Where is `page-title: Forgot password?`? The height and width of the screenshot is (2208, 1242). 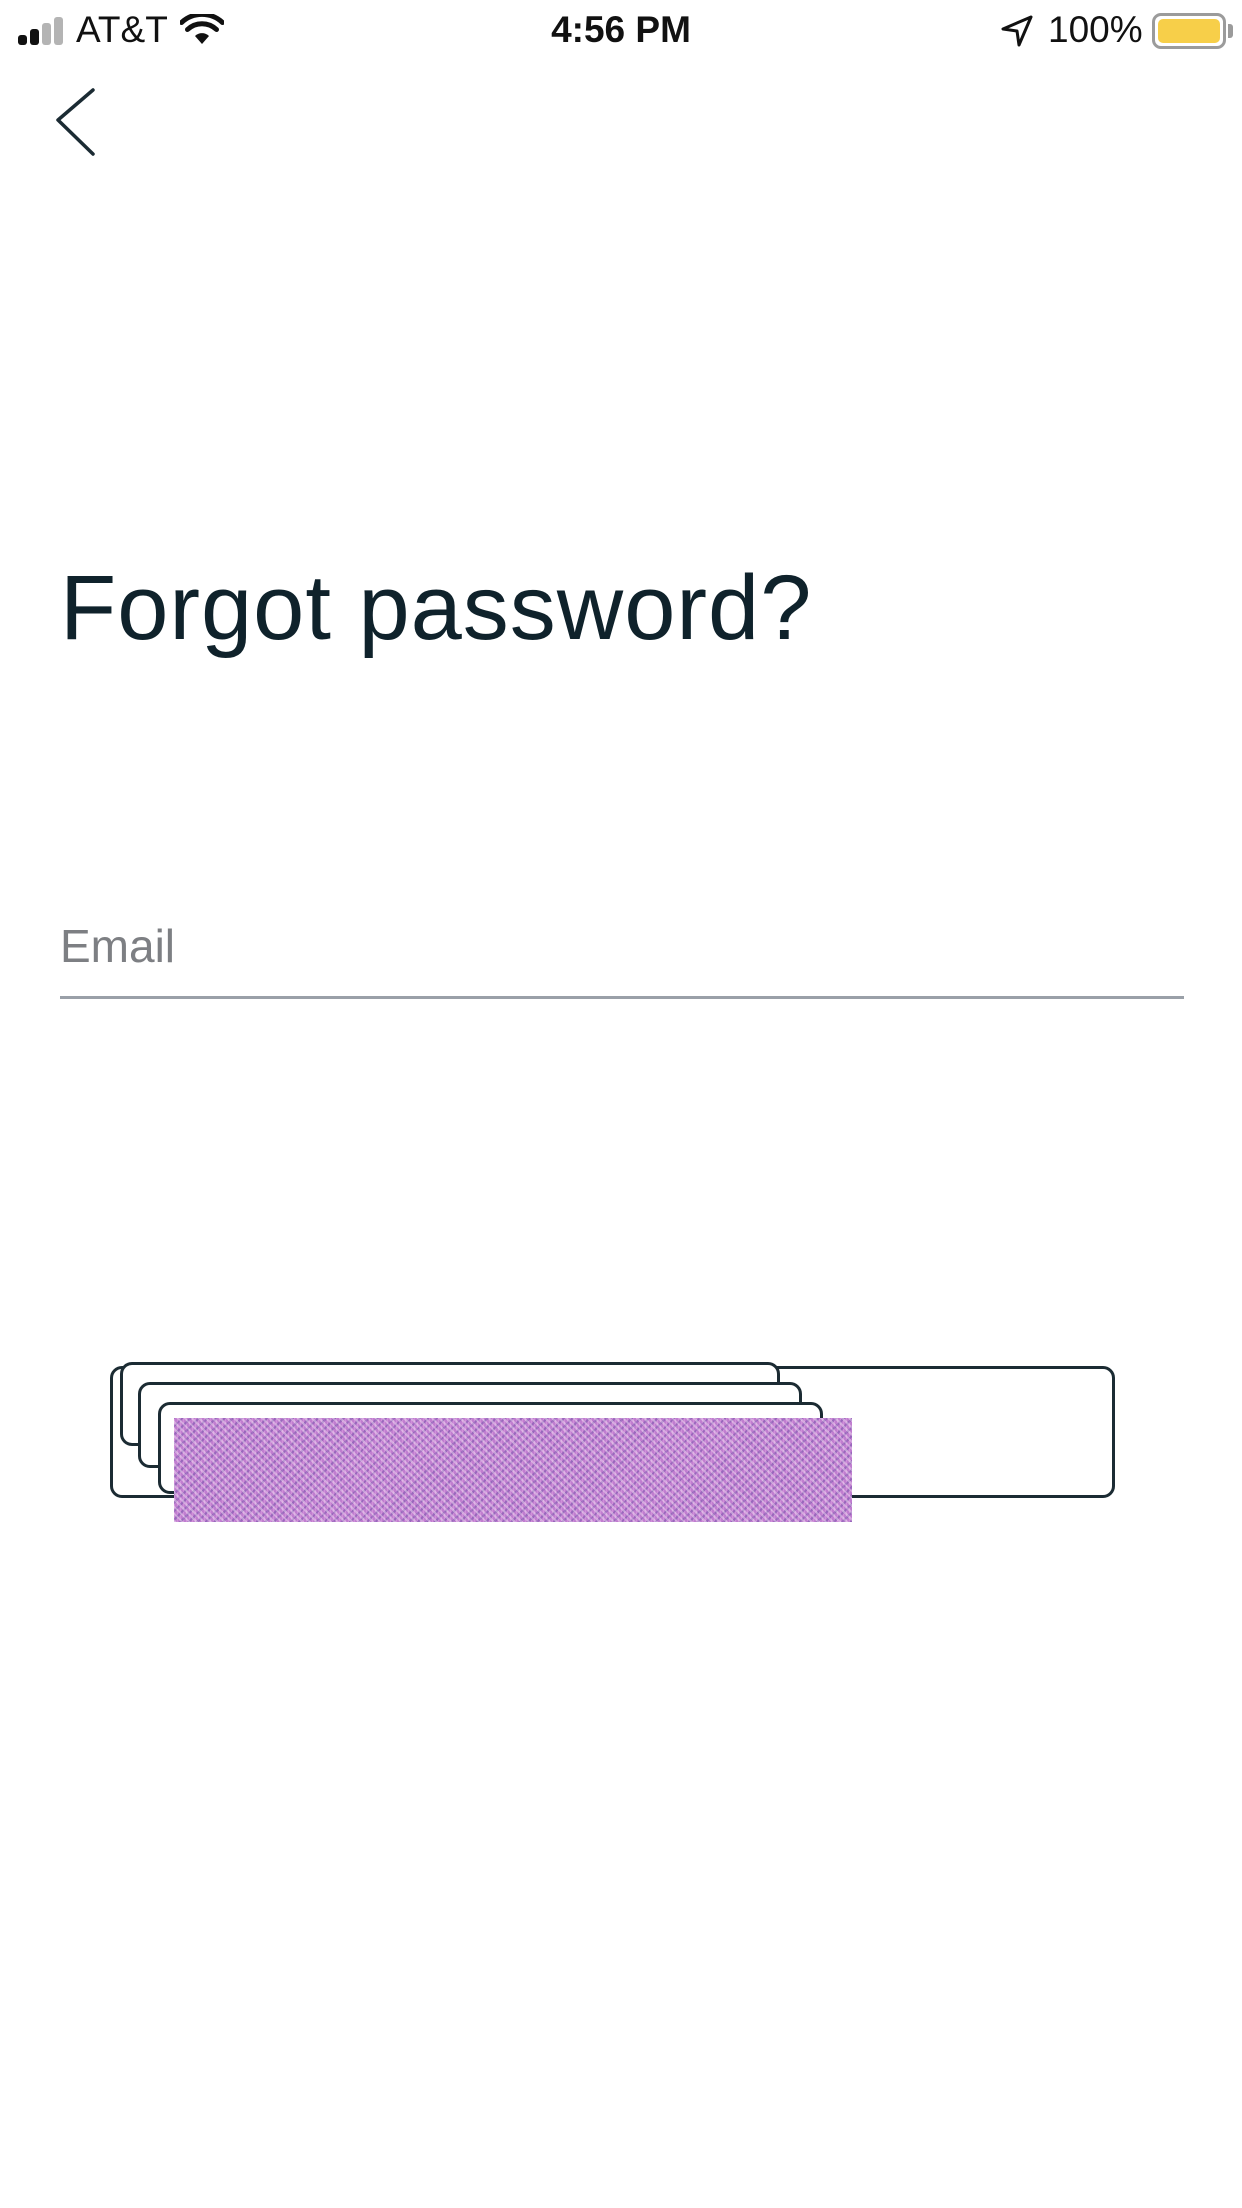
page-title: Forgot password? is located at coordinates (436, 608).